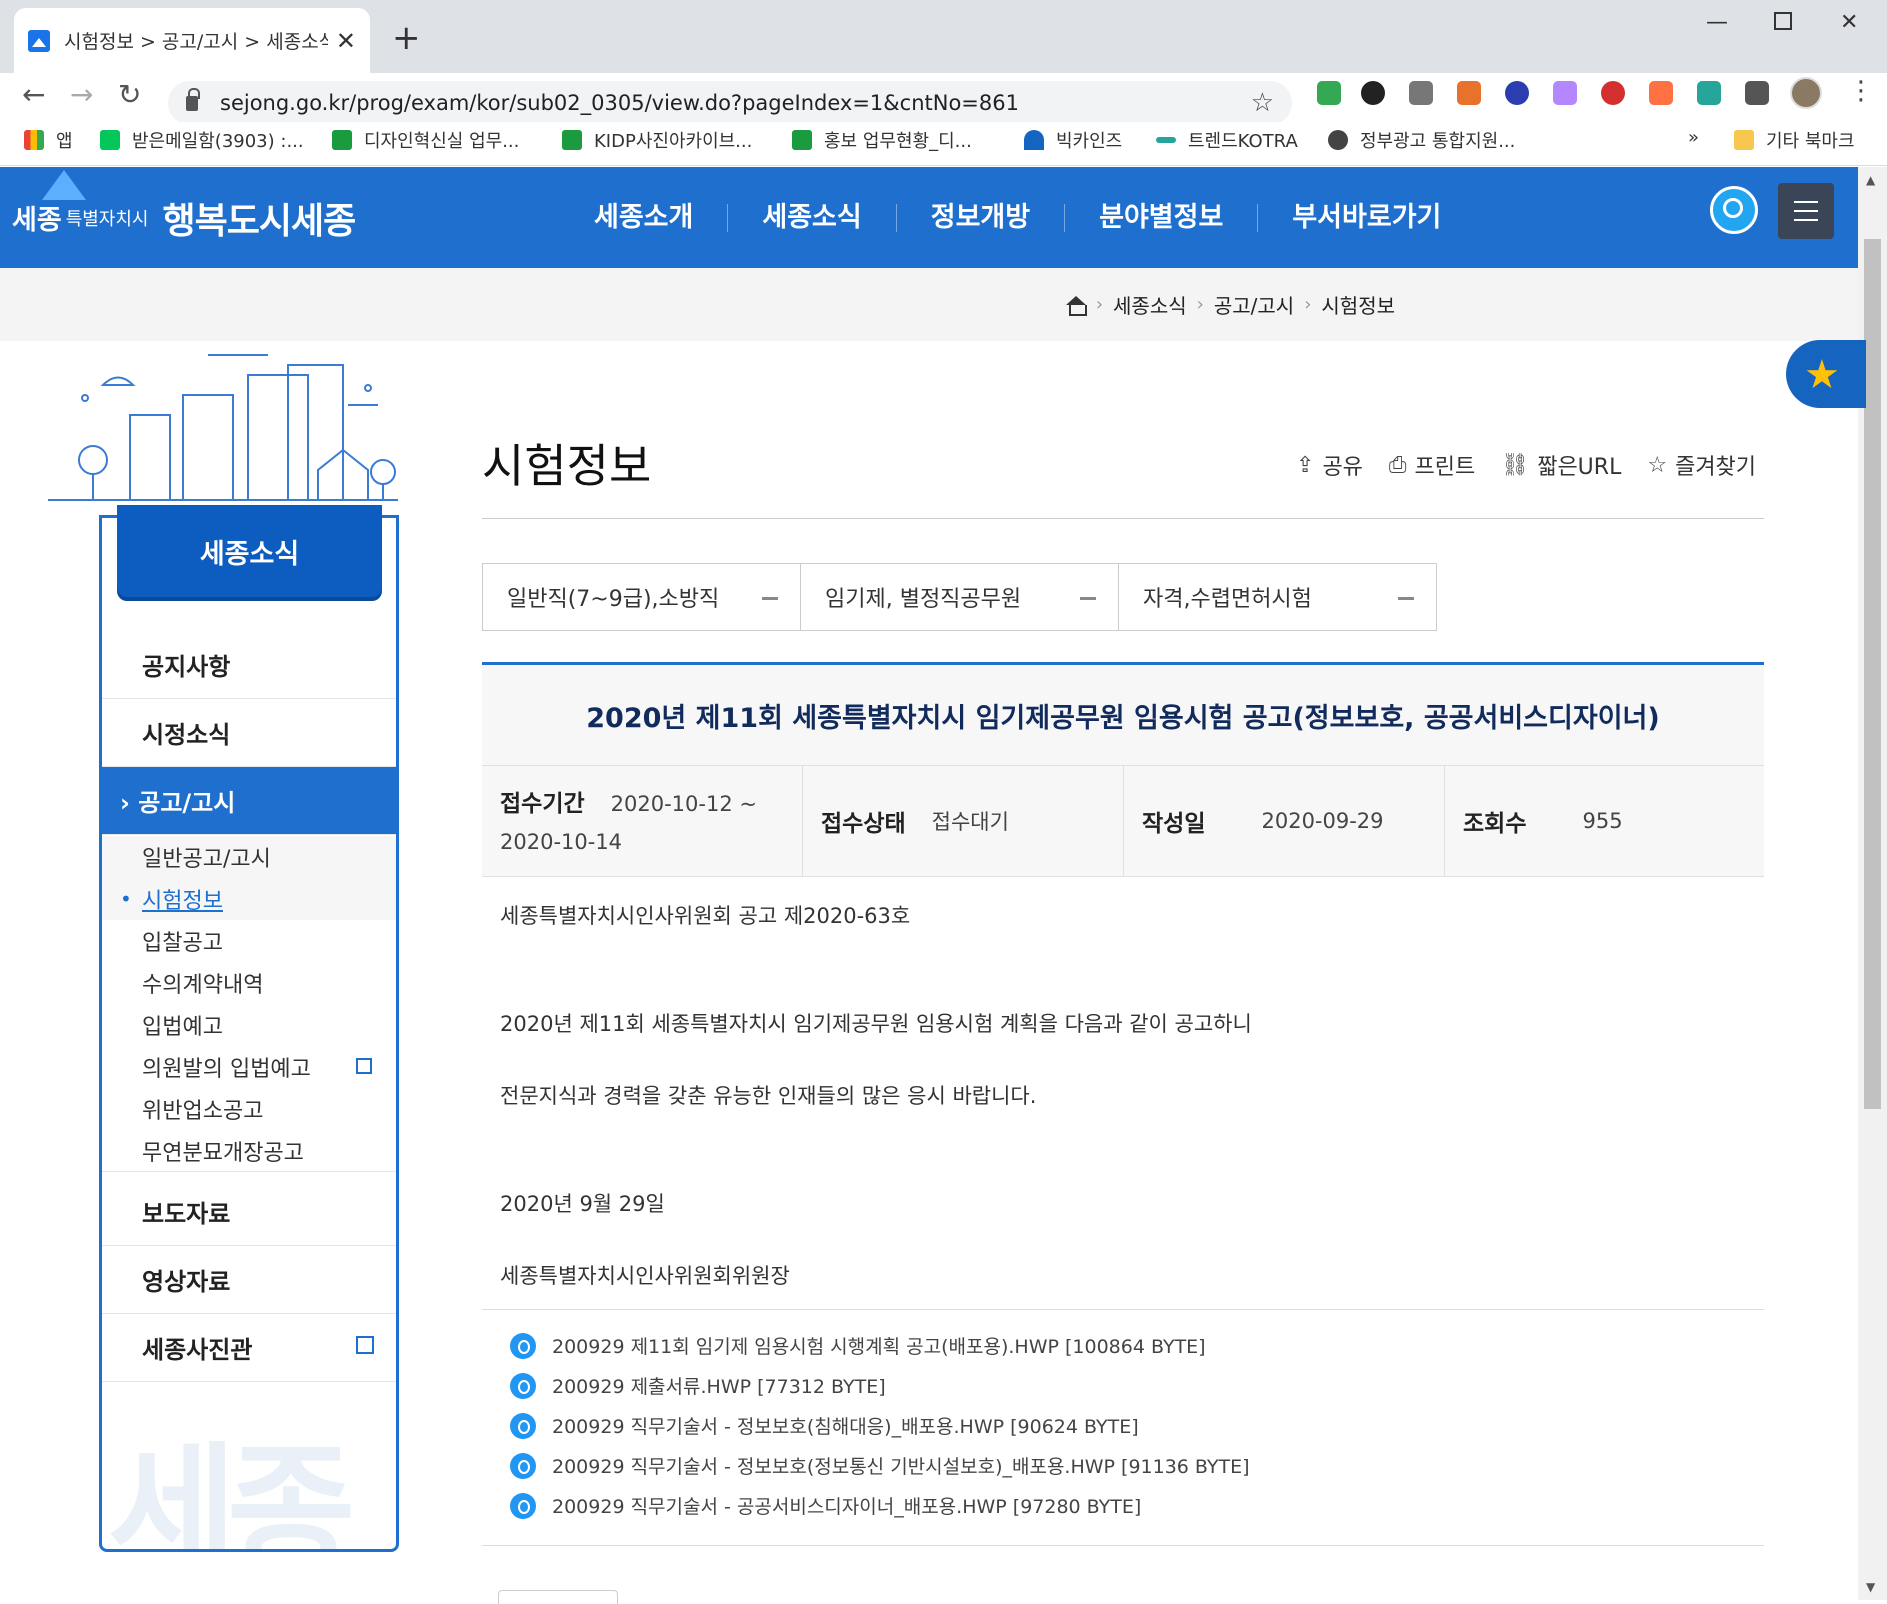 This screenshot has width=1887, height=1604. I want to click on plus-bookmark-icon, so click(572, 140).